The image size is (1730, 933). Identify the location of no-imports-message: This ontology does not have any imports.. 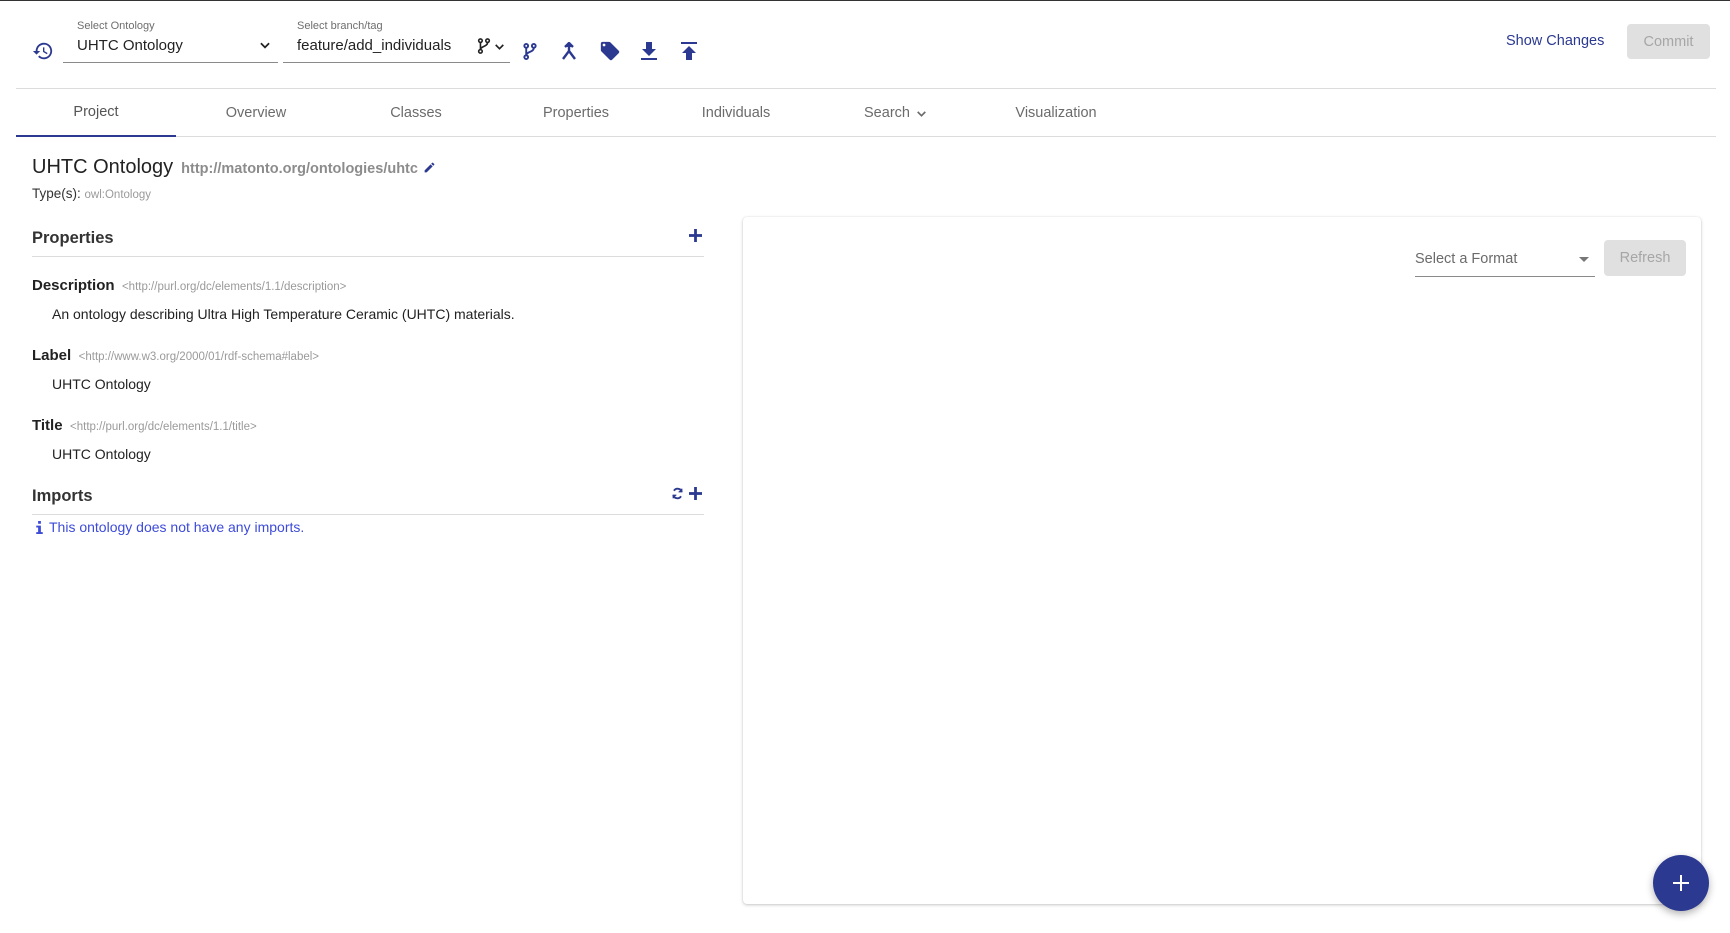
(170, 527).